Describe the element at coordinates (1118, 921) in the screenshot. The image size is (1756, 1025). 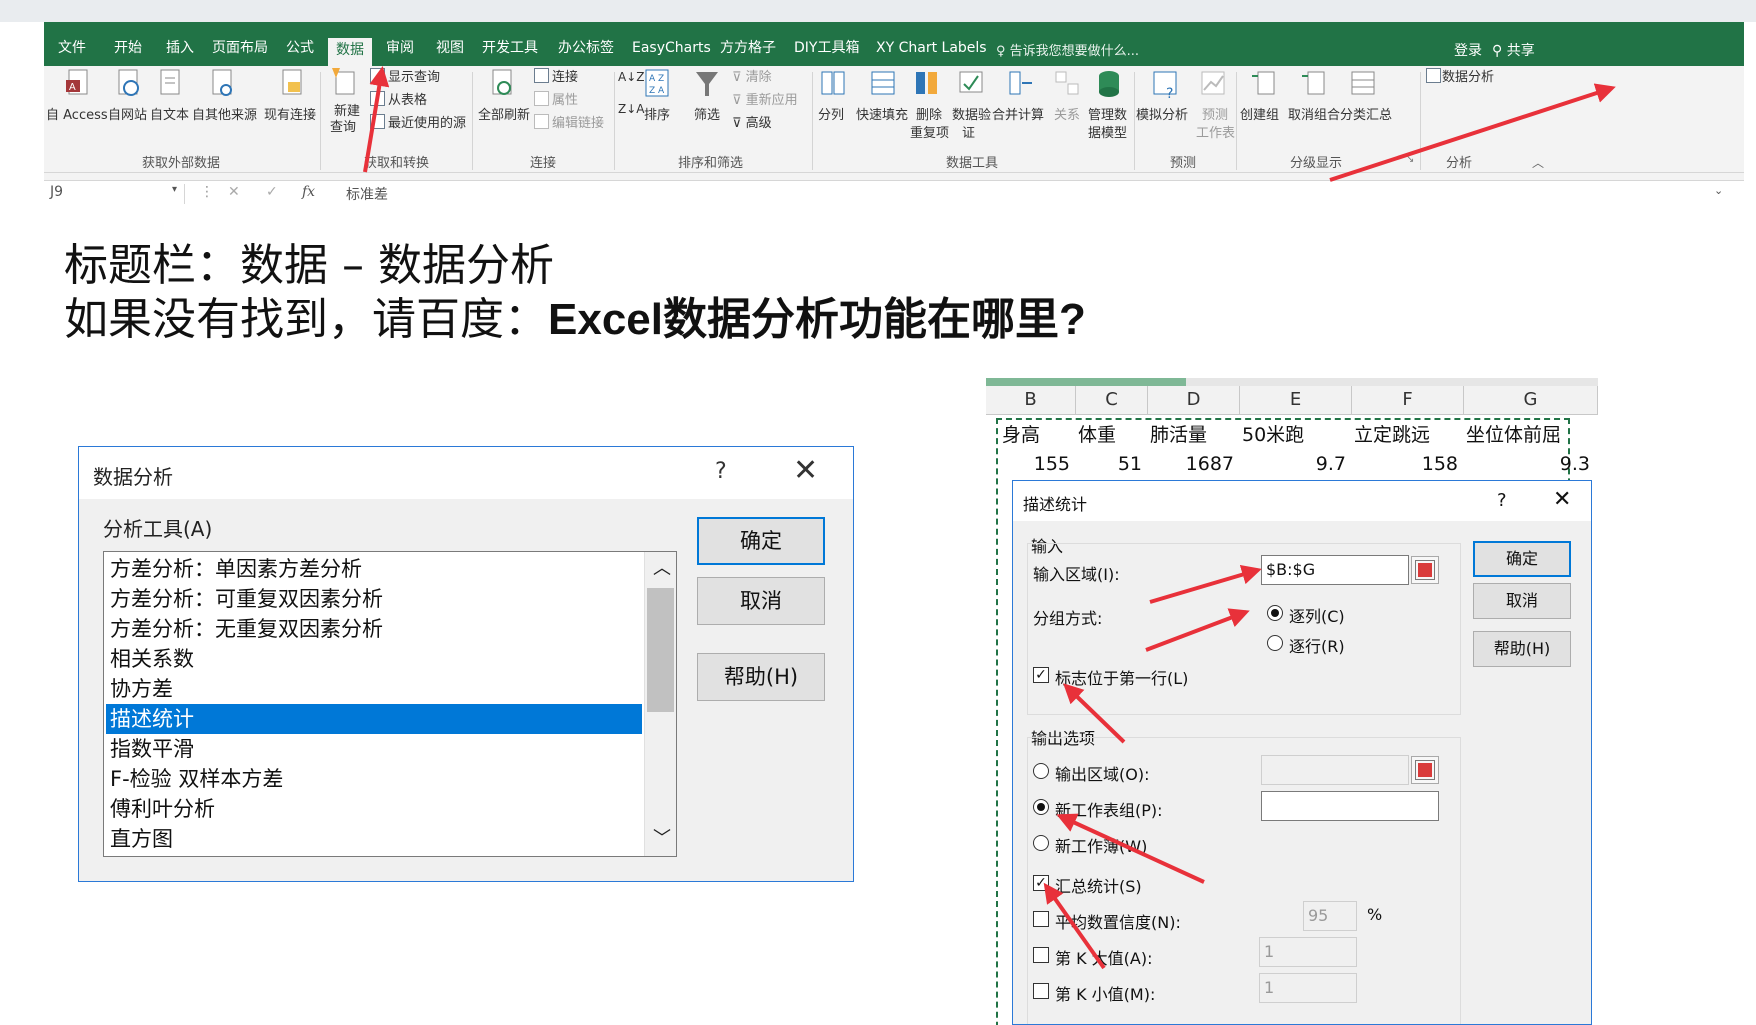
I see `confidence-label: 平均数置信度(N):` at that location.